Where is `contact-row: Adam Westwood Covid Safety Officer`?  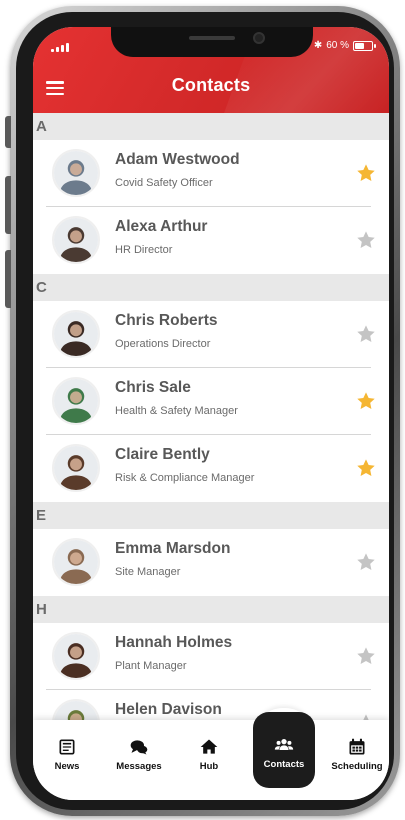
contact-row: Adam Westwood Covid Safety Officer is located at coordinates (211, 173).